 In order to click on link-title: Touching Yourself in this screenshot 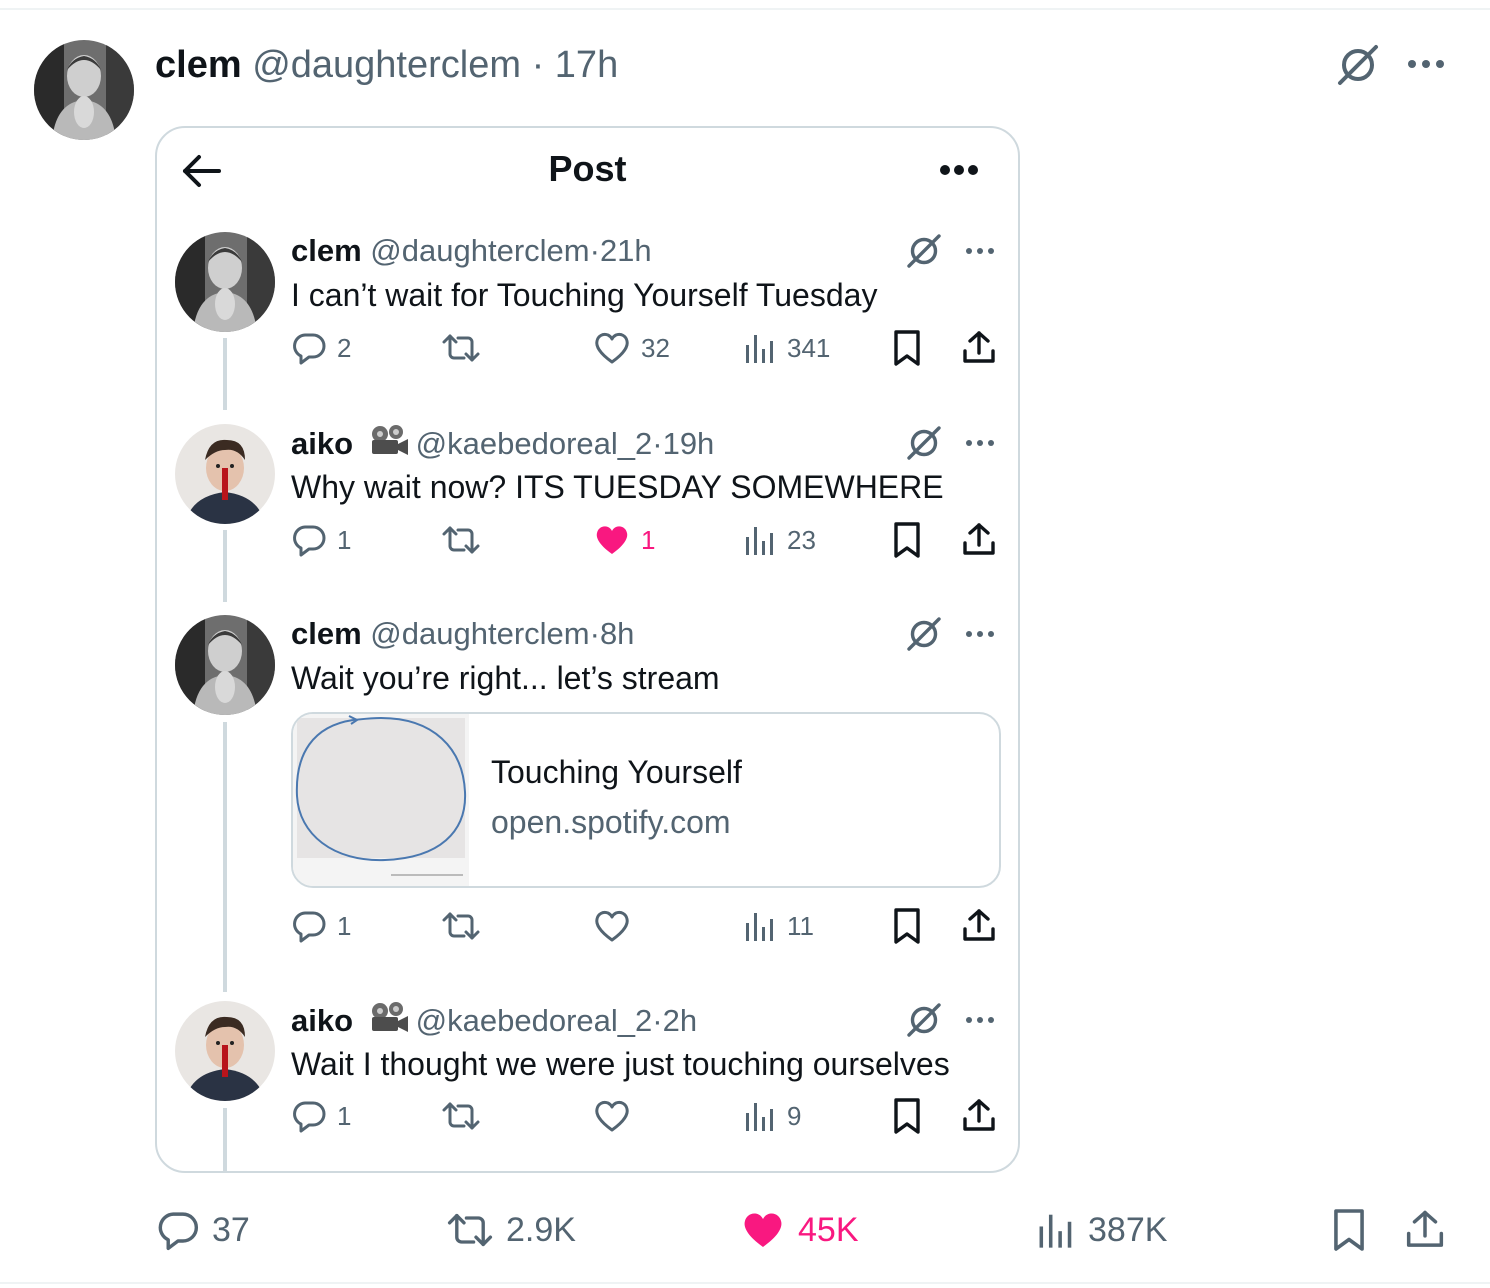, I will do `click(616, 772)`.